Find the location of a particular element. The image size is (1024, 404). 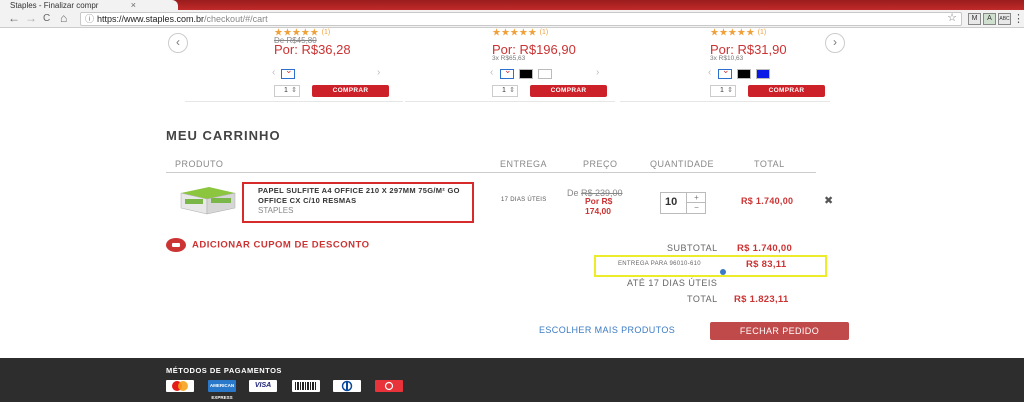

mastercard-icon is located at coordinates (180, 386).